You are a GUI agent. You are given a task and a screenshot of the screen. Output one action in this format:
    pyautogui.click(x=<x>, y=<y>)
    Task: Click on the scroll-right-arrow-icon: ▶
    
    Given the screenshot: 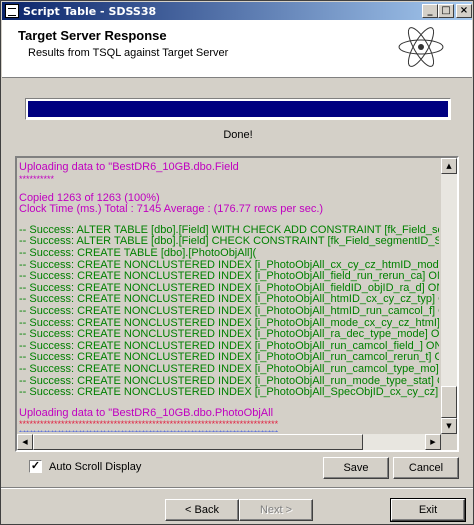 What is the action you would take?
    pyautogui.click(x=433, y=442)
    